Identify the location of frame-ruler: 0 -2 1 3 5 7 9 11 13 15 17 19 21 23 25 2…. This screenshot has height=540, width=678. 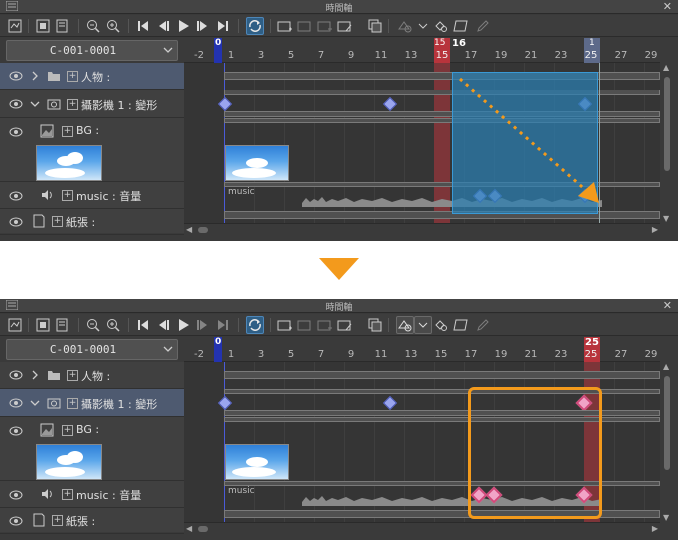
(422, 349).